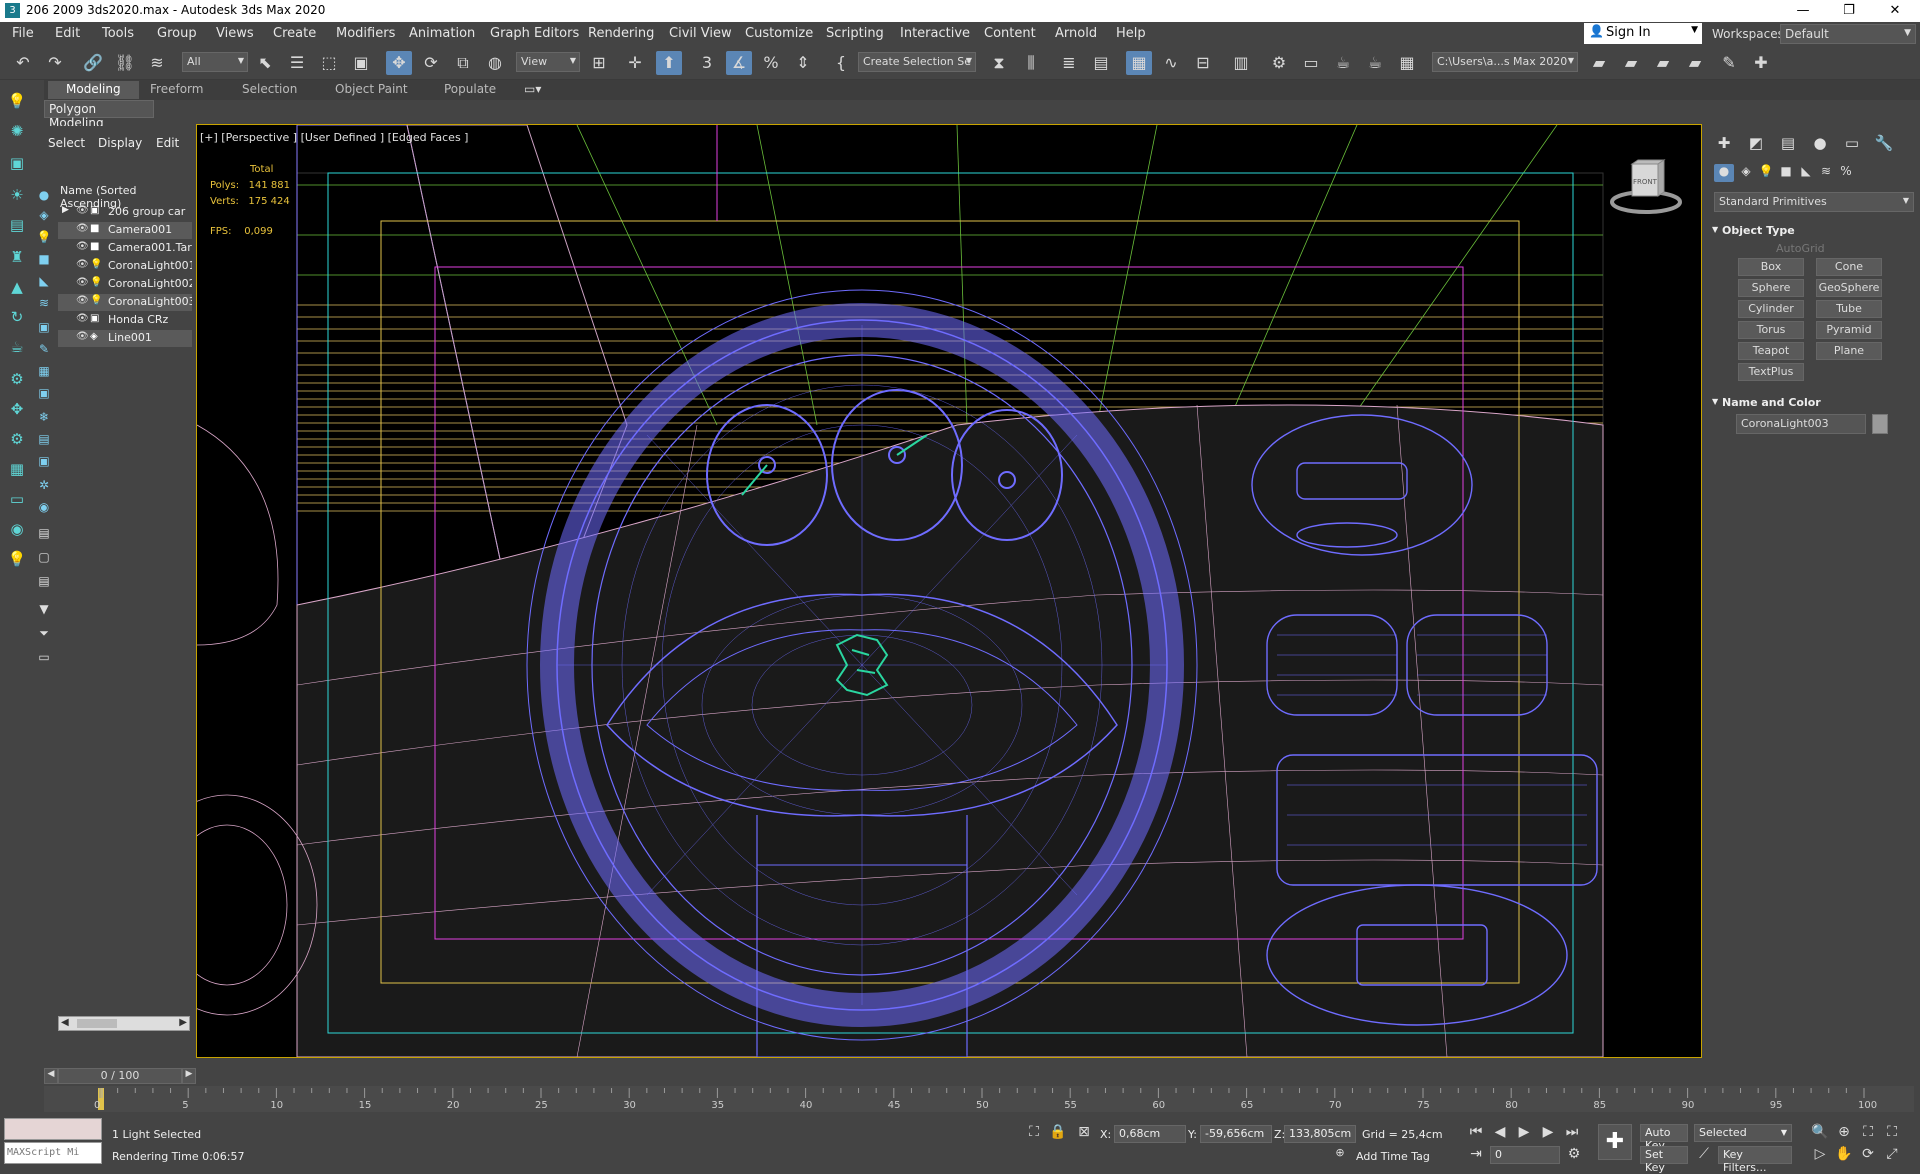  Describe the element at coordinates (125, 338) in the screenshot. I see `list-item: 👁 ◈ Line001` at that location.